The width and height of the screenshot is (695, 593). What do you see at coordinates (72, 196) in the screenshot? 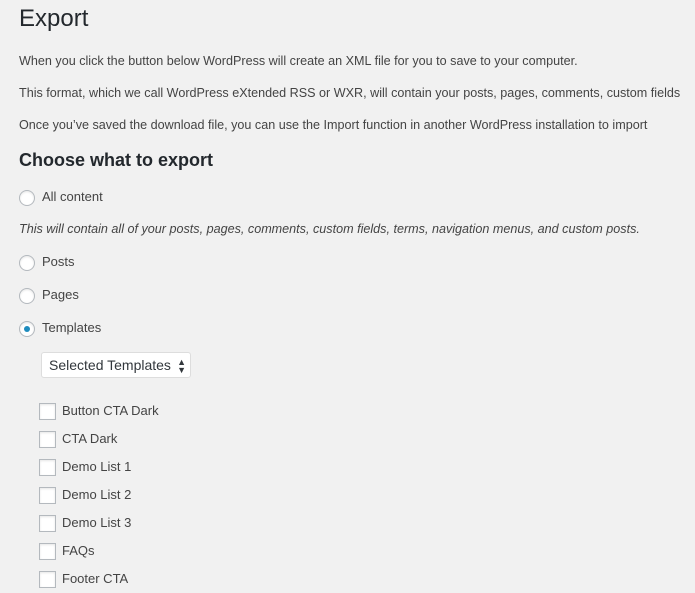
I see `radio-label: All content` at bounding box center [72, 196].